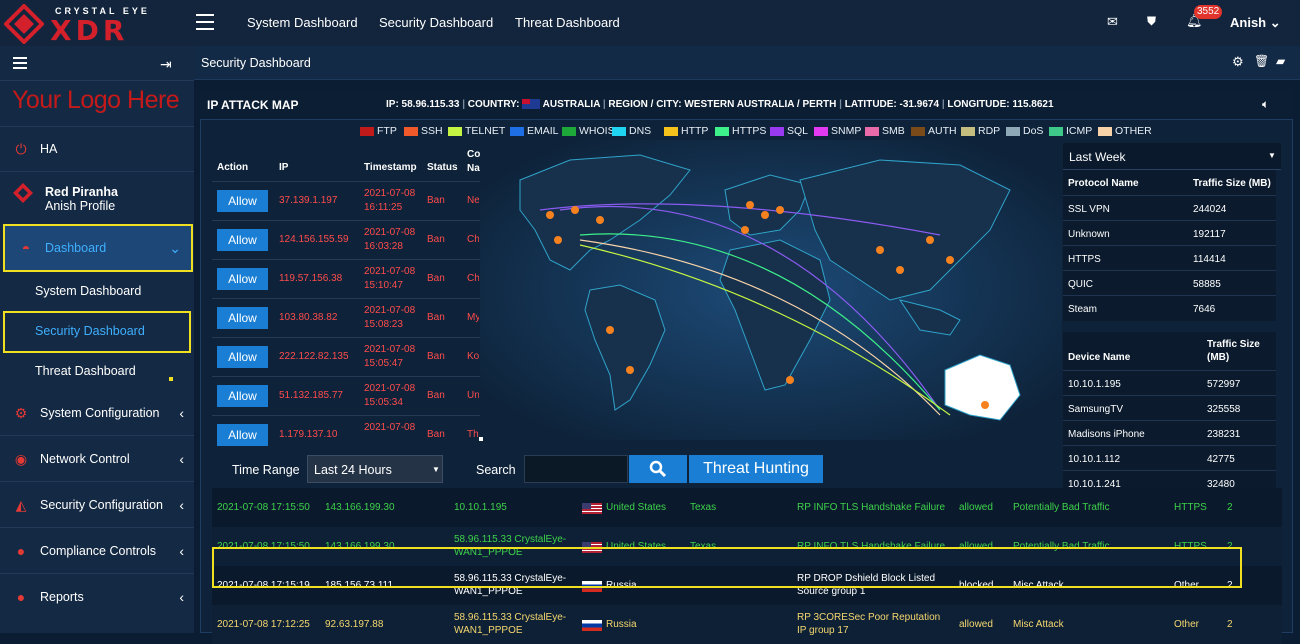 This screenshot has width=1300, height=644. What do you see at coordinates (21, 597) in the screenshot?
I see `reports-icon: ●` at bounding box center [21, 597].